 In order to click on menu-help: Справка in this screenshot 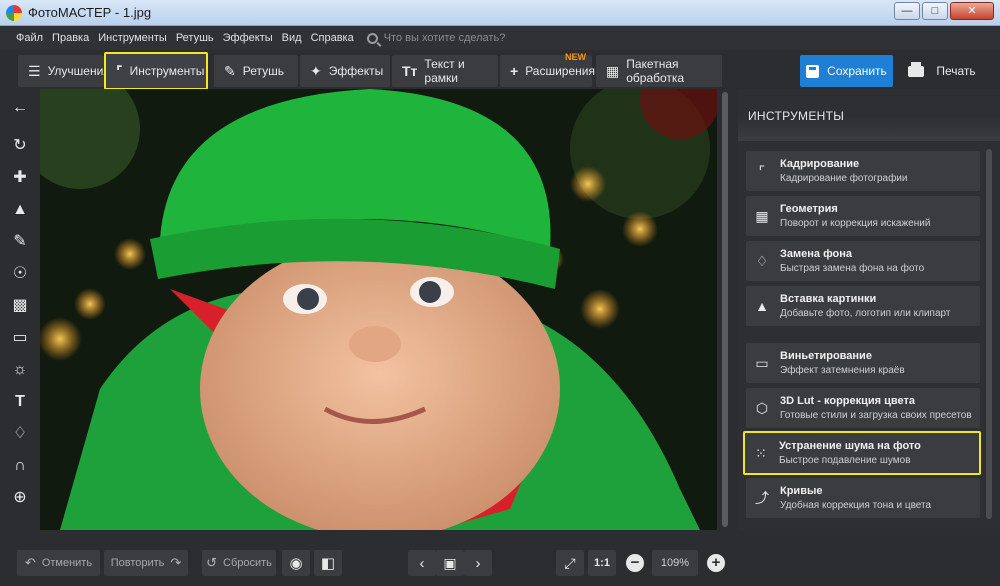, I will do `click(332, 38)`.